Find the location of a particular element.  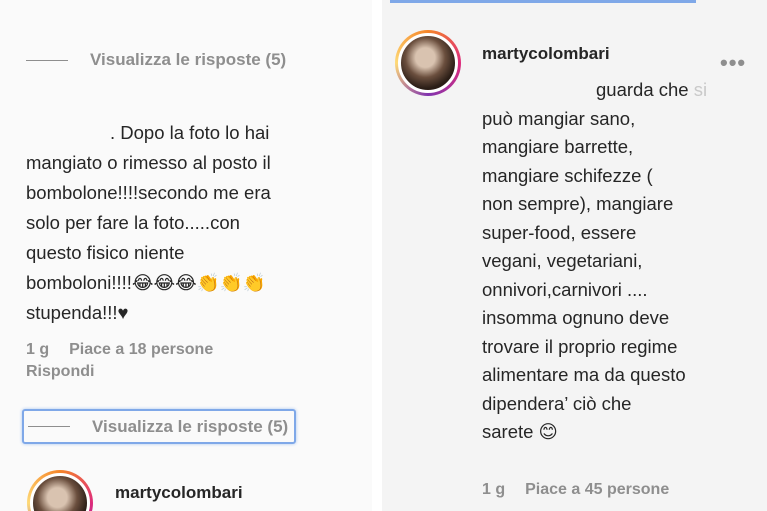

comment-line: trovare il proprio regime is located at coordinates (580, 346).